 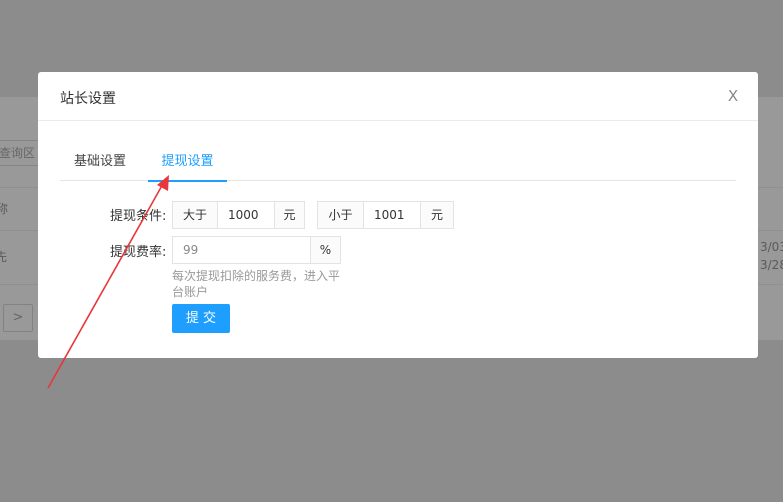 I want to click on fee-rate-input: 99, so click(x=241, y=250).